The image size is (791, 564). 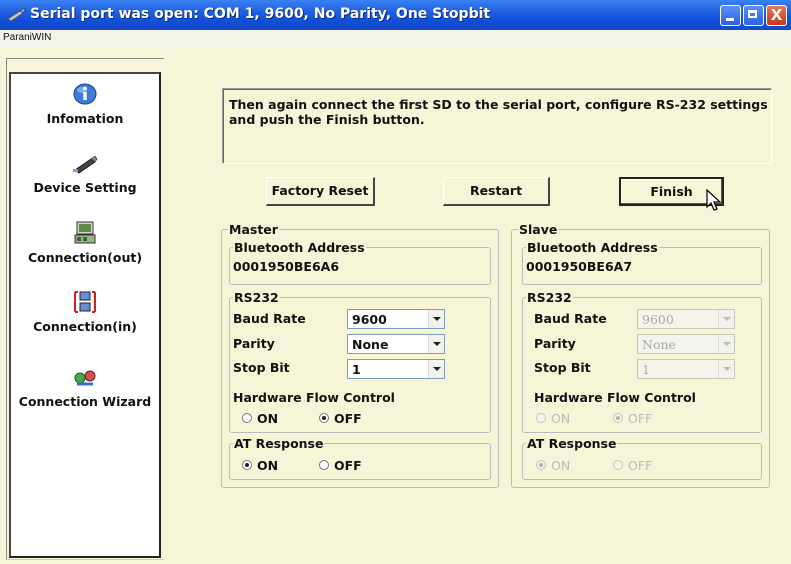 What do you see at coordinates (348, 465) in the screenshot?
I see `master-at-off-label: OFF` at bounding box center [348, 465].